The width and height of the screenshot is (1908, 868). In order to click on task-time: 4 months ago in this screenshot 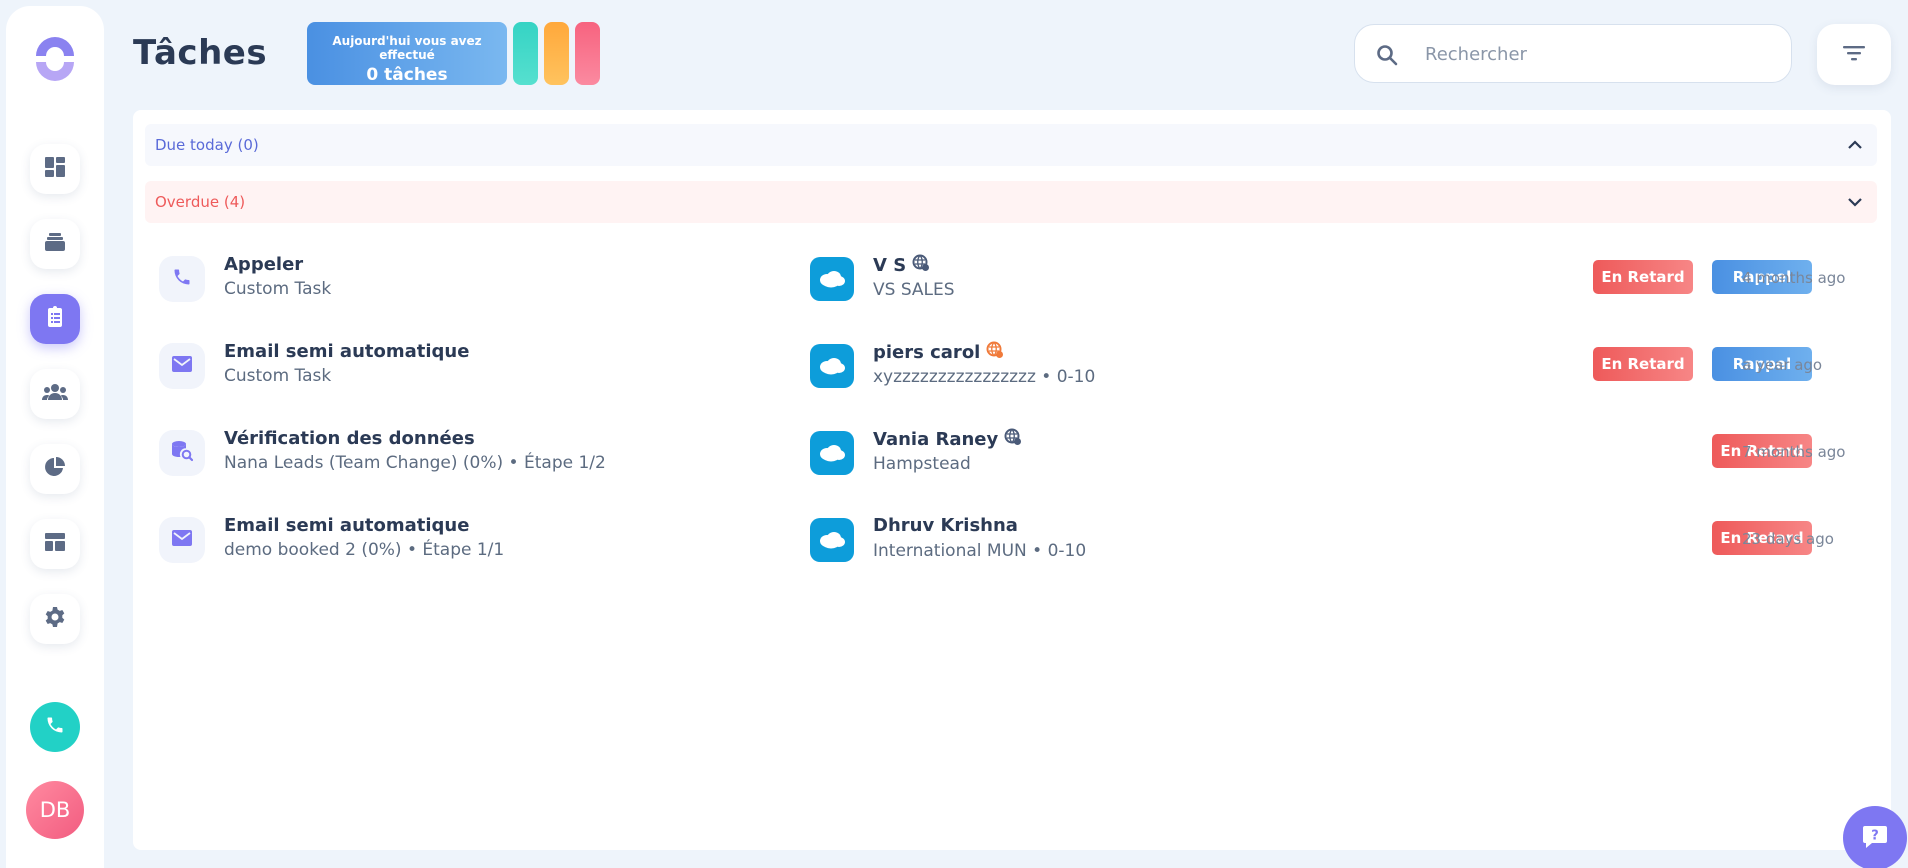, I will do `click(1794, 278)`.